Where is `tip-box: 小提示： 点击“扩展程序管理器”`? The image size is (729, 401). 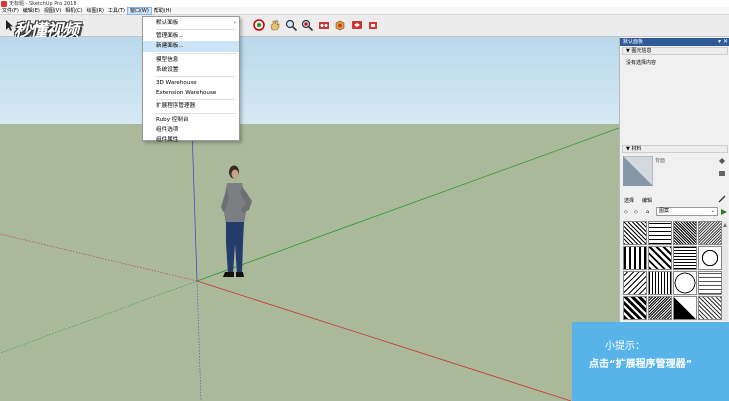
tip-box: 小提示： 点击“扩展程序管理器” is located at coordinates (650, 361).